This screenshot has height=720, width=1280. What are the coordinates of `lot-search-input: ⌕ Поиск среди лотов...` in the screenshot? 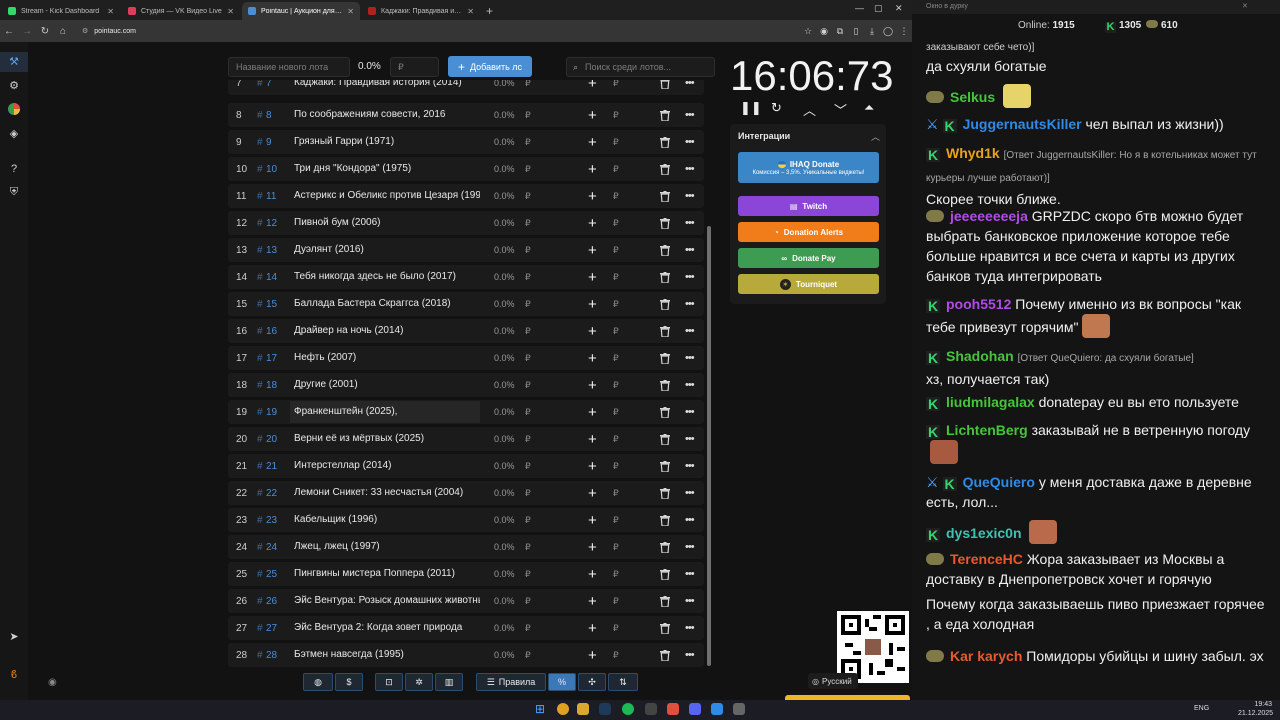 It's located at (640, 67).